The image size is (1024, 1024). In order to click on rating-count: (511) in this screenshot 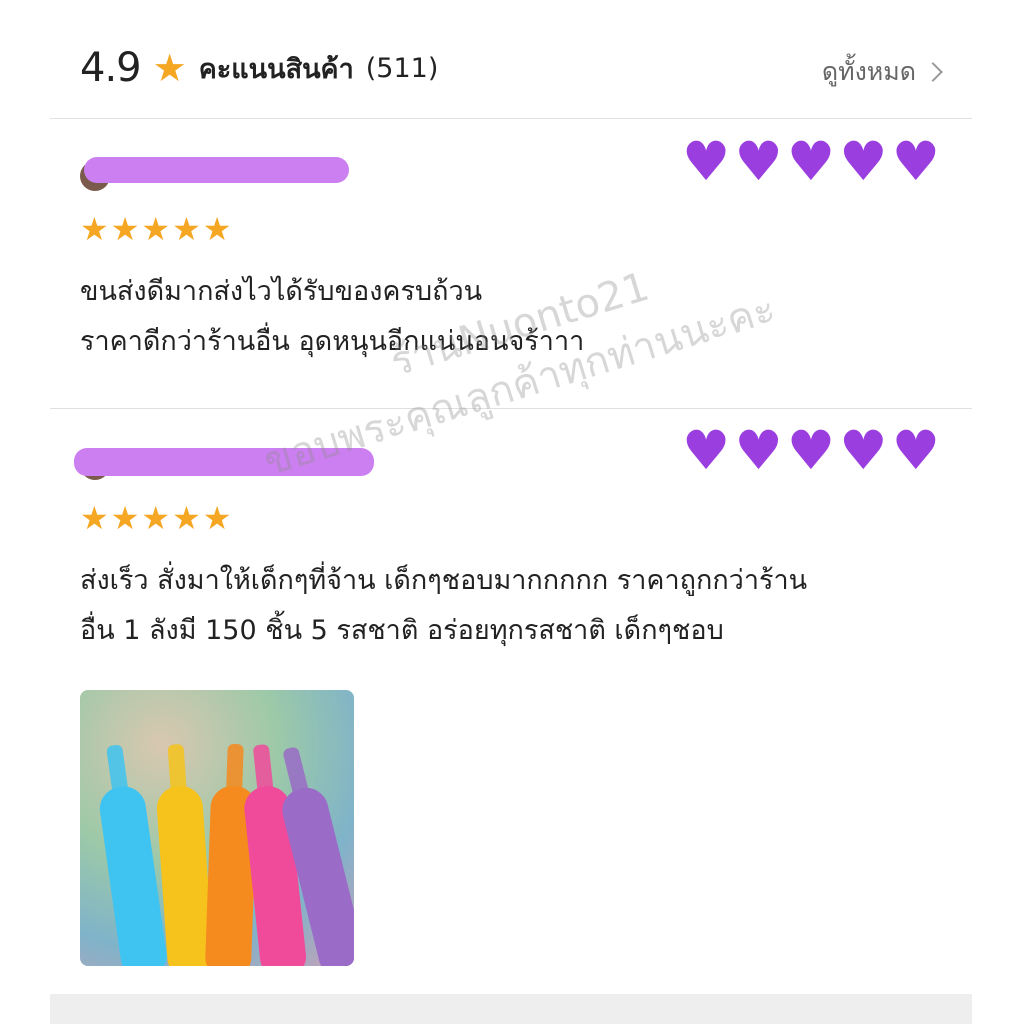, I will do `click(402, 68)`.